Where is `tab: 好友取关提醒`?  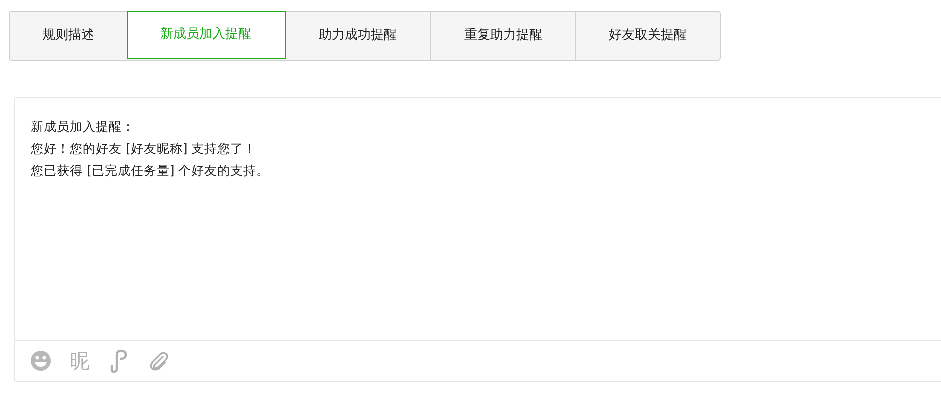
tab: 好友取关提醒 is located at coordinates (647, 36).